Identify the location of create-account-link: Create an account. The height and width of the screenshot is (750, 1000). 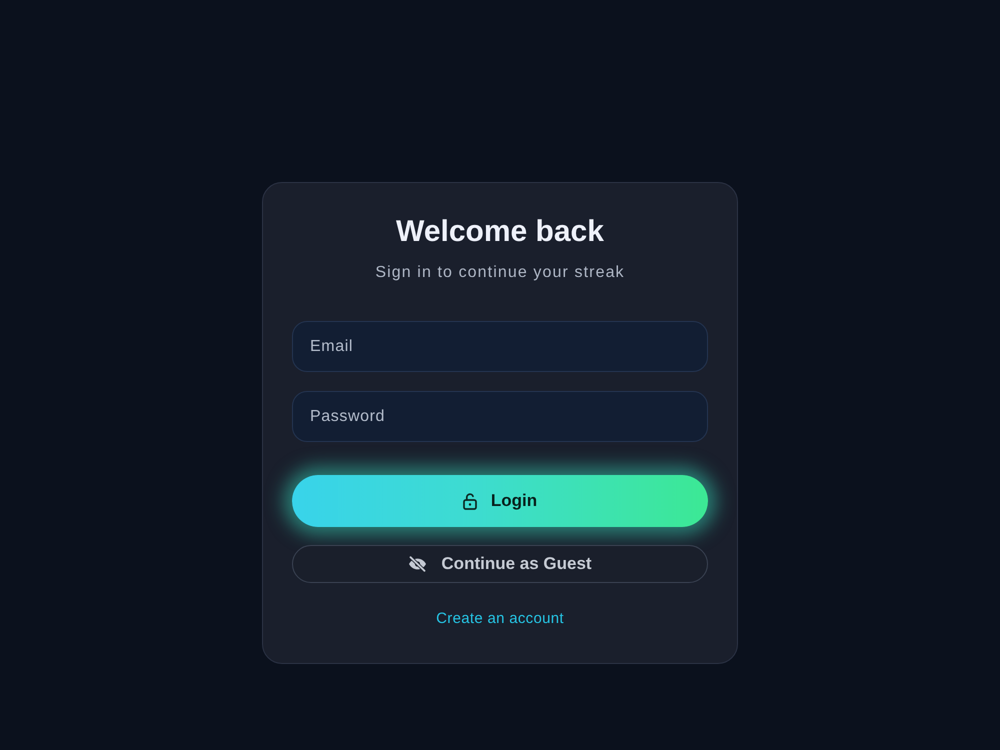
(500, 619).